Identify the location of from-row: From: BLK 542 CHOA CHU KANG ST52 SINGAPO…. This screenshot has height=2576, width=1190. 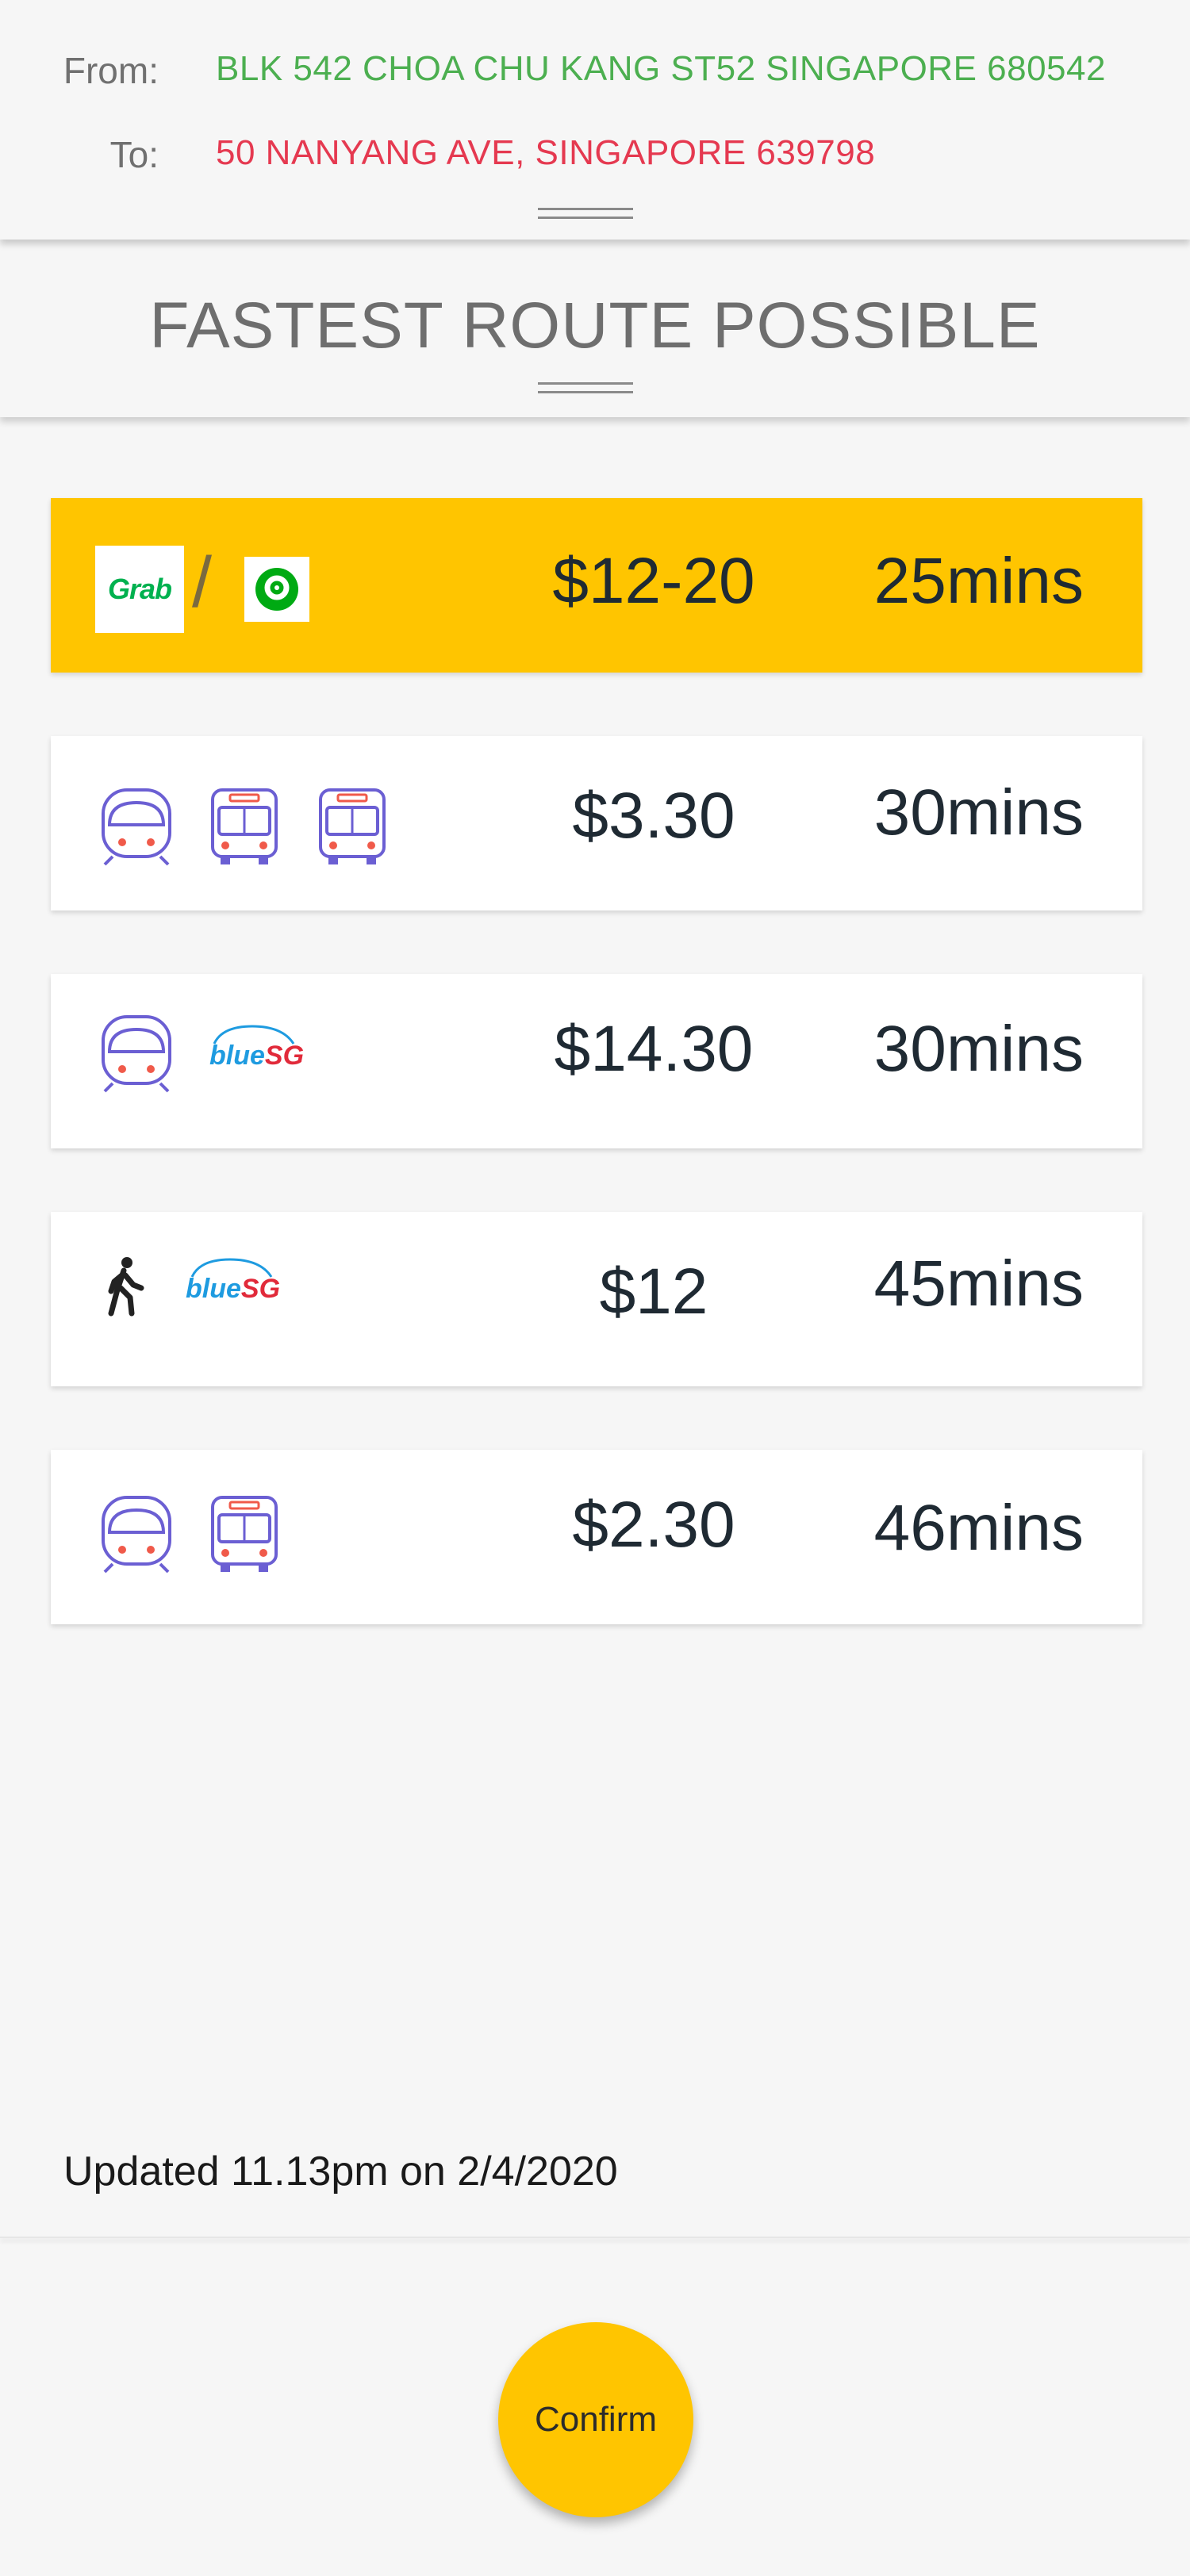
(595, 77).